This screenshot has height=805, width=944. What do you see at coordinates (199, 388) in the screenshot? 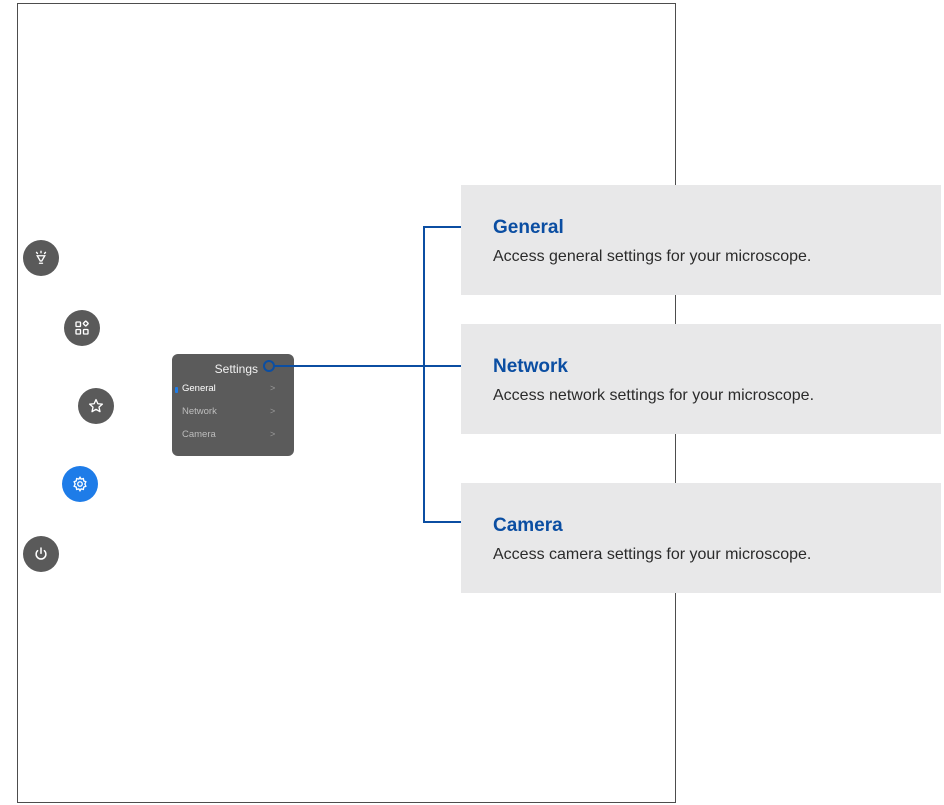
I see `menu-item-label: General` at bounding box center [199, 388].